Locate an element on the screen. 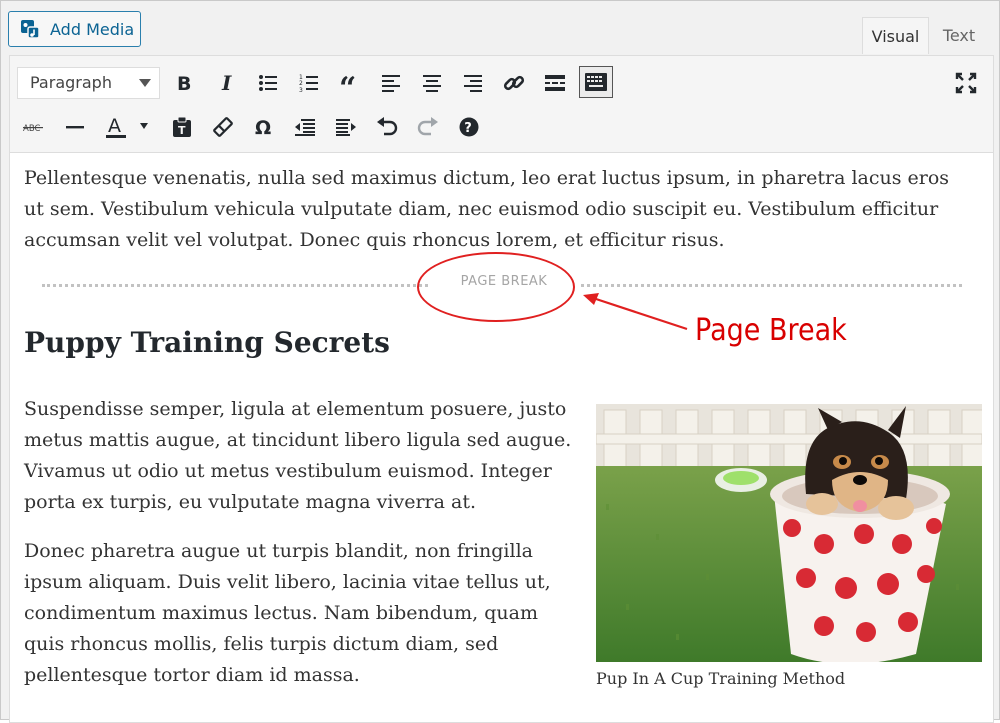 This screenshot has height=723, width=1000. add-media-label: Add Media is located at coordinates (92, 29).